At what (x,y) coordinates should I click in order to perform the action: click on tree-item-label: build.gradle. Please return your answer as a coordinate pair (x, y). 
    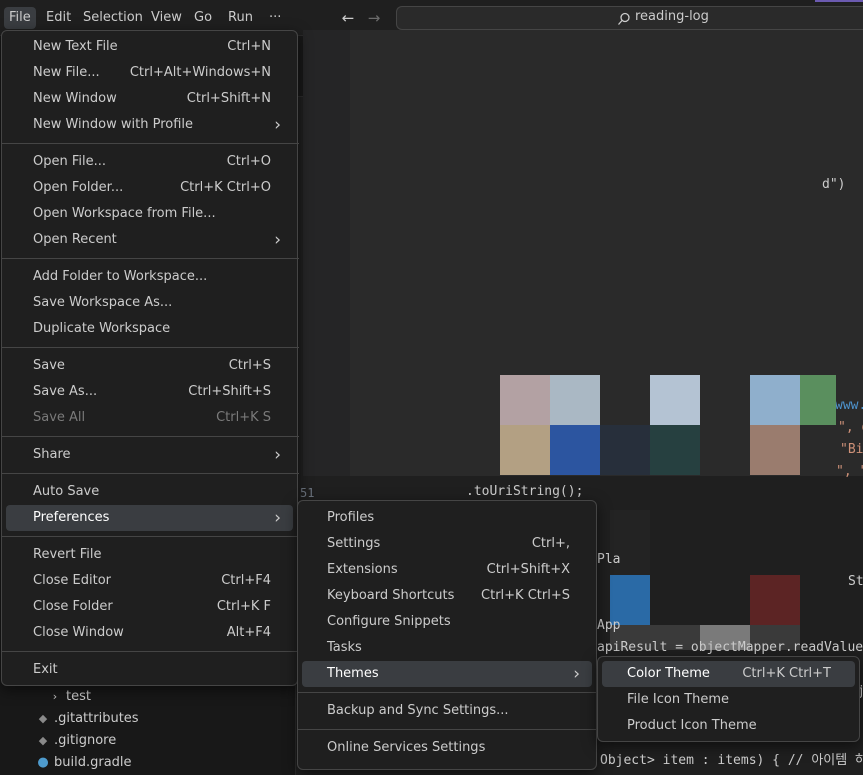
    Looking at the image, I should click on (93, 762).